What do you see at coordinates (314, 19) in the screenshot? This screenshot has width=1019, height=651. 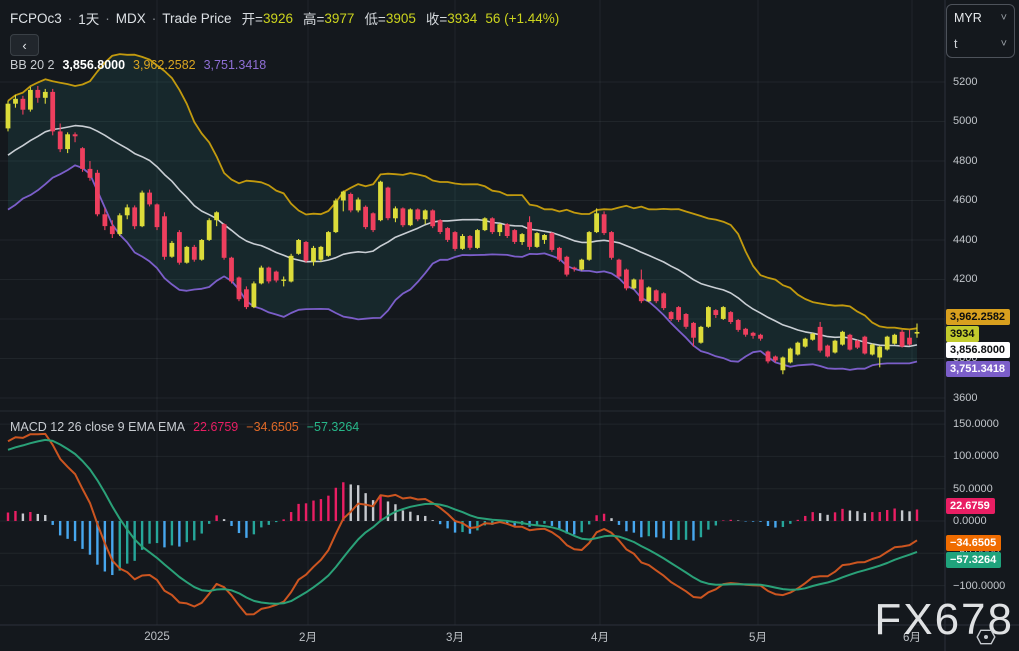 I see `high-label: 高=` at bounding box center [314, 19].